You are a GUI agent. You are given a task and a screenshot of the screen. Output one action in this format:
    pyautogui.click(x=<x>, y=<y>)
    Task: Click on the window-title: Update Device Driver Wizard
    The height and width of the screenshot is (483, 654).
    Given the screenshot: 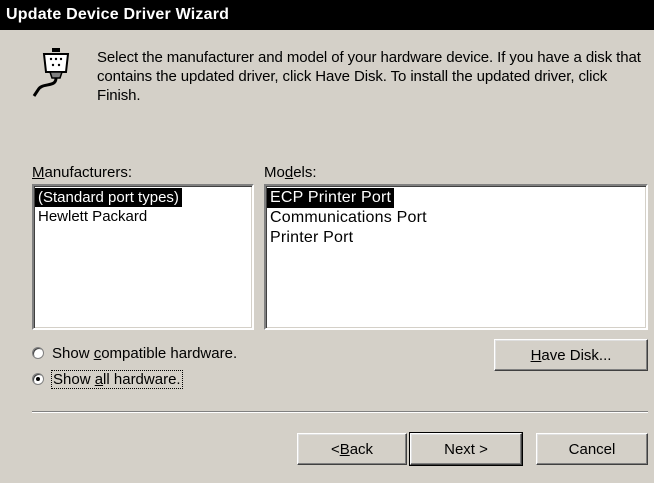 What is the action you would take?
    pyautogui.click(x=327, y=15)
    